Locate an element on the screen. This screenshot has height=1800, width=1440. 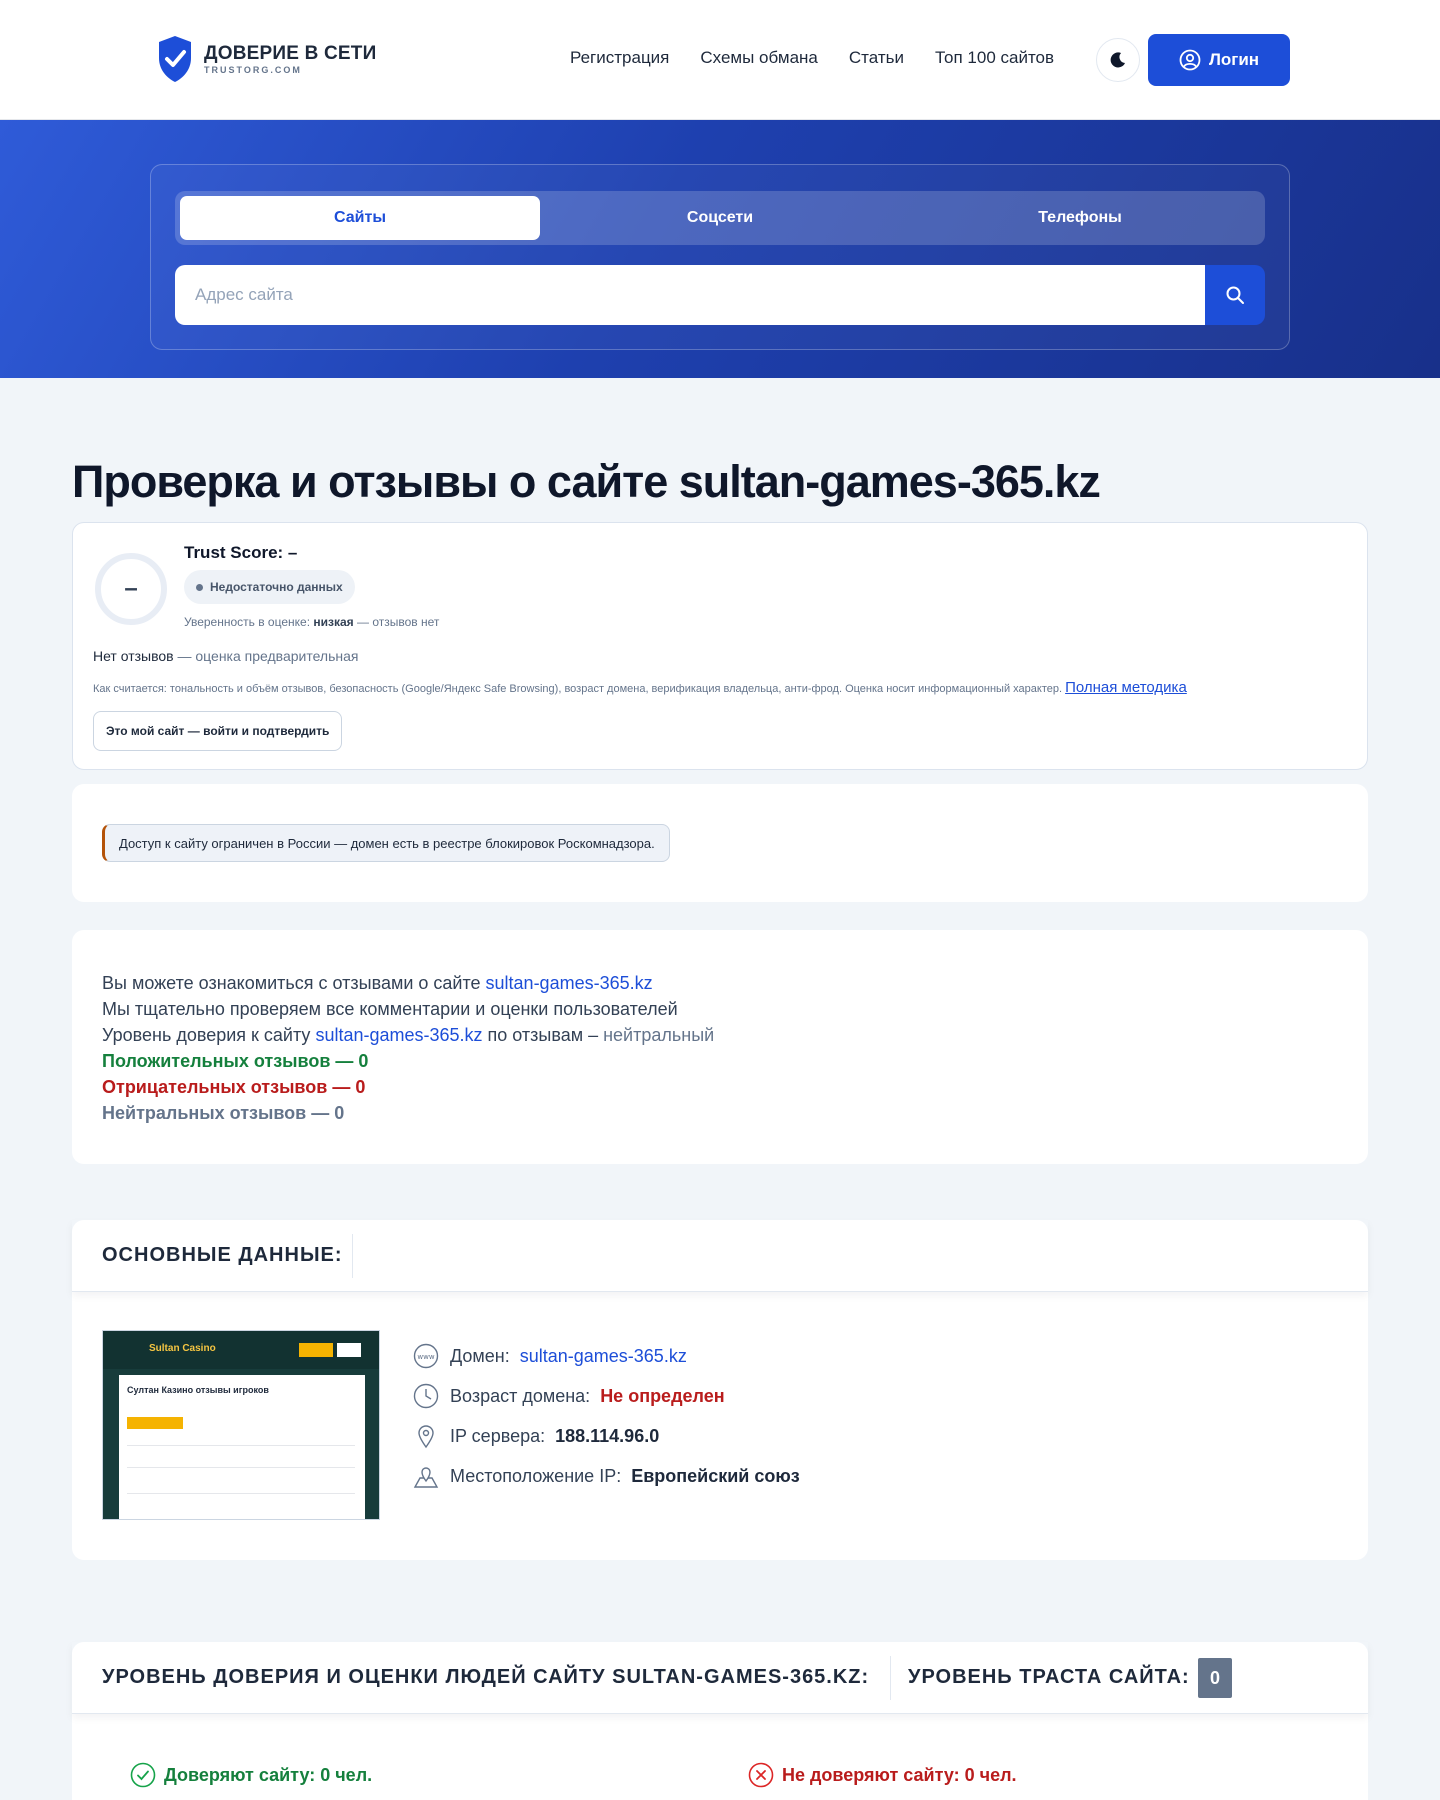
trust-level-value: нейтральный is located at coordinates (659, 1035).